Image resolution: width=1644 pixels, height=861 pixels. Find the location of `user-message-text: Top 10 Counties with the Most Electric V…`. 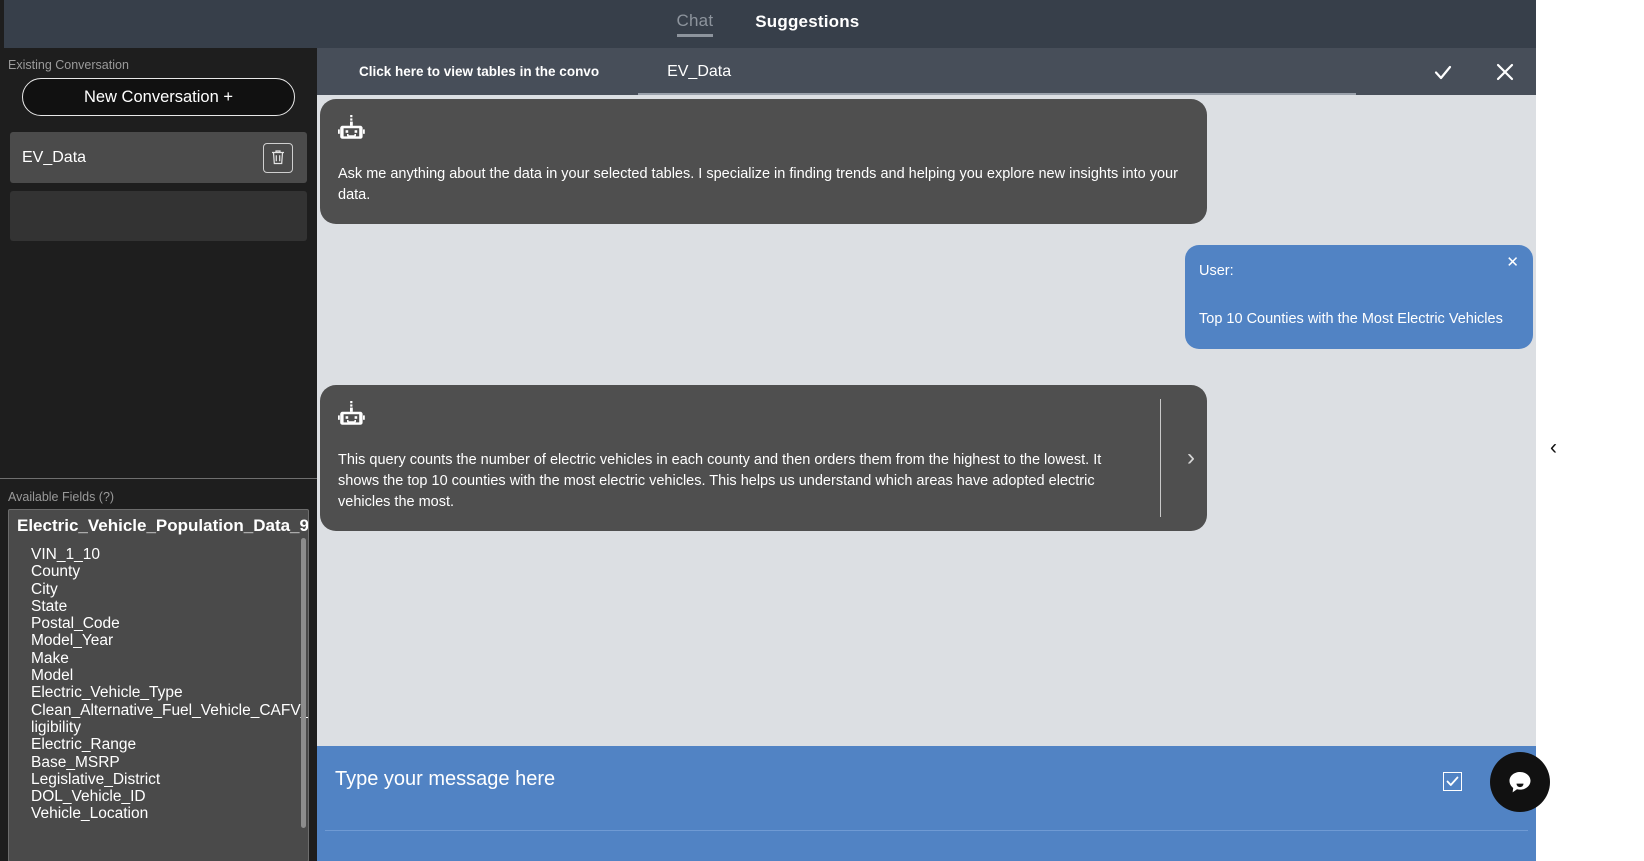

user-message-text: Top 10 Counties with the Most Electric V… is located at coordinates (1351, 319).